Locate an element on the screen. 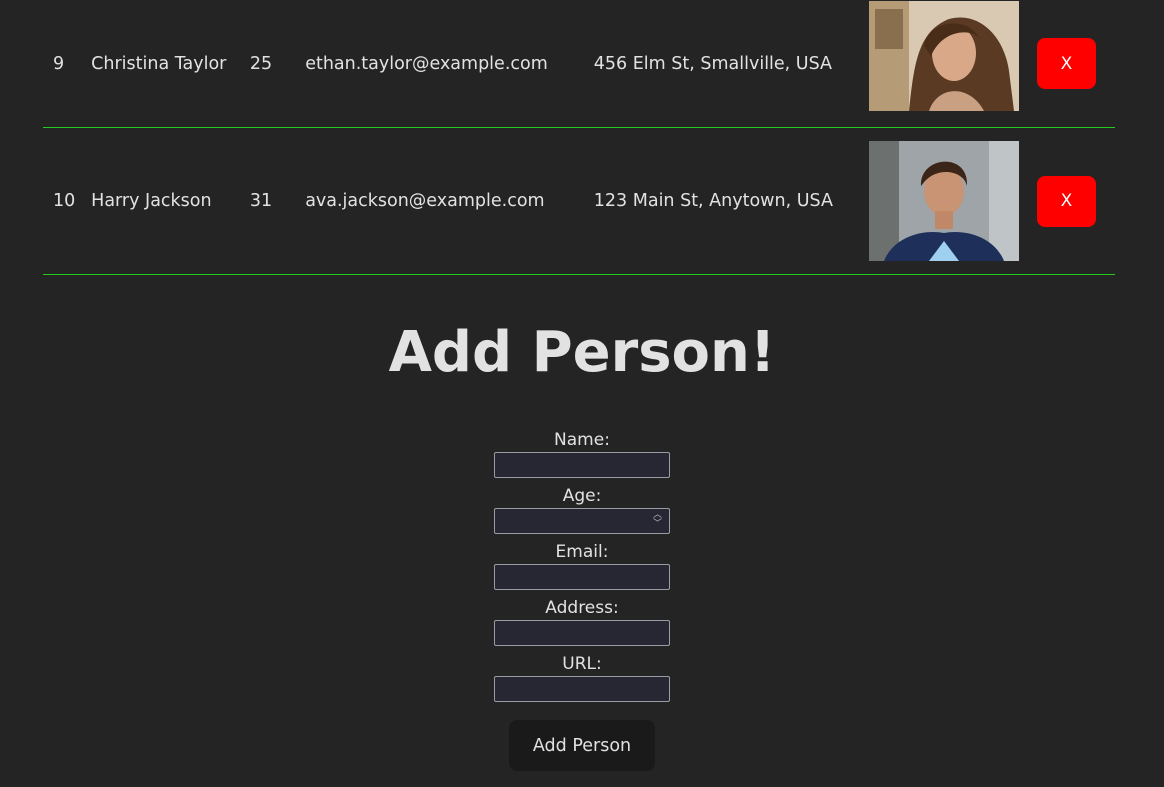 This screenshot has height=787, width=1164. name-label: Name: is located at coordinates (582, 440).